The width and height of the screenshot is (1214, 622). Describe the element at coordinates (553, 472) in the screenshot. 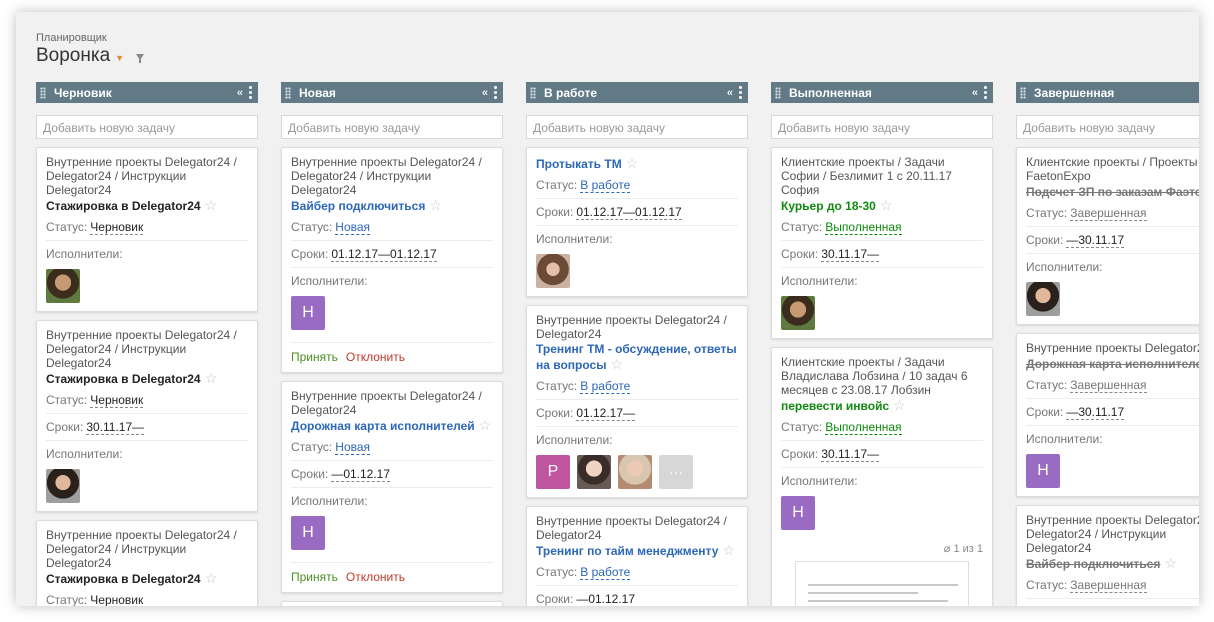

I see `avatar-initial: P` at that location.